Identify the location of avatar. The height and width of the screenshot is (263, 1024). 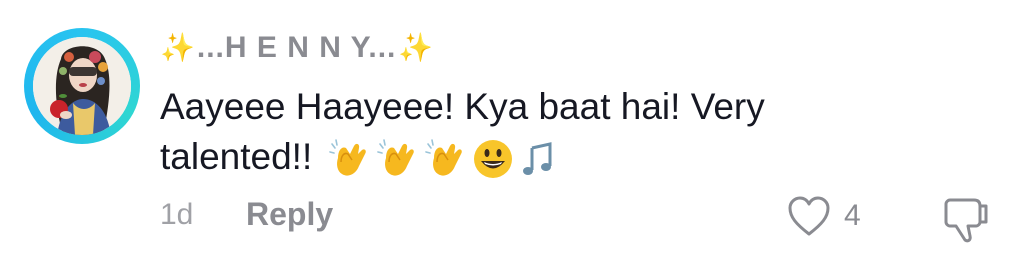
(82, 86).